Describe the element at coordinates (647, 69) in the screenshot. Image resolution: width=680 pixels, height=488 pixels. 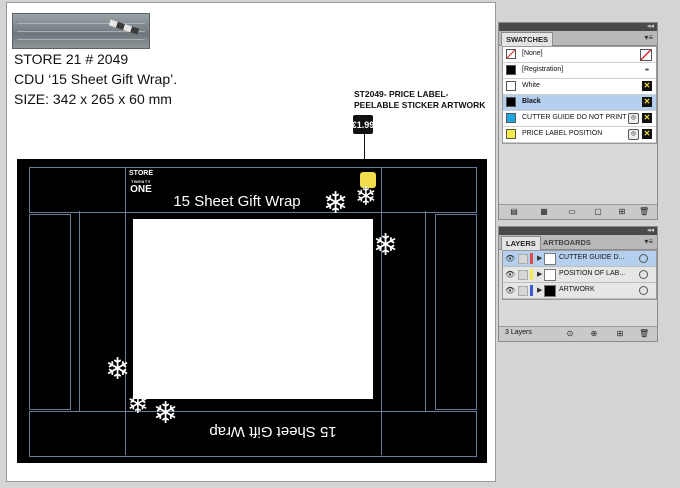
I see `registration-icon: ⌖` at that location.